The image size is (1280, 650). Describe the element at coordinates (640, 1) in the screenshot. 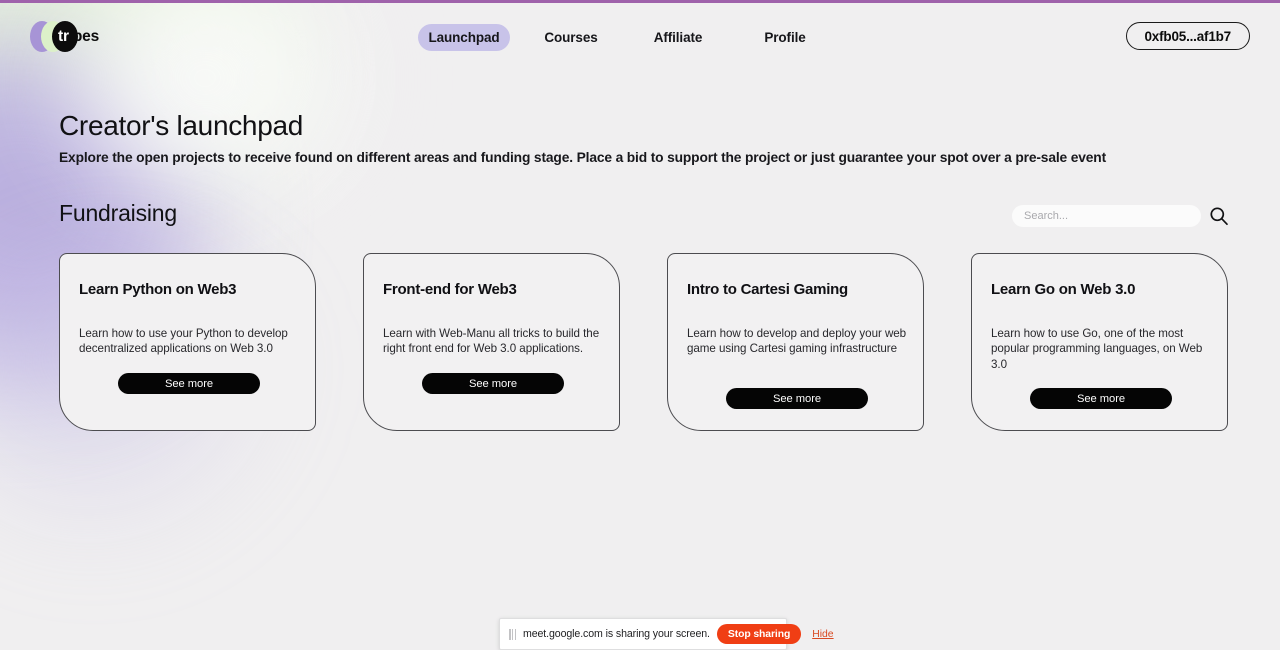

I see `top-accent-rule` at that location.